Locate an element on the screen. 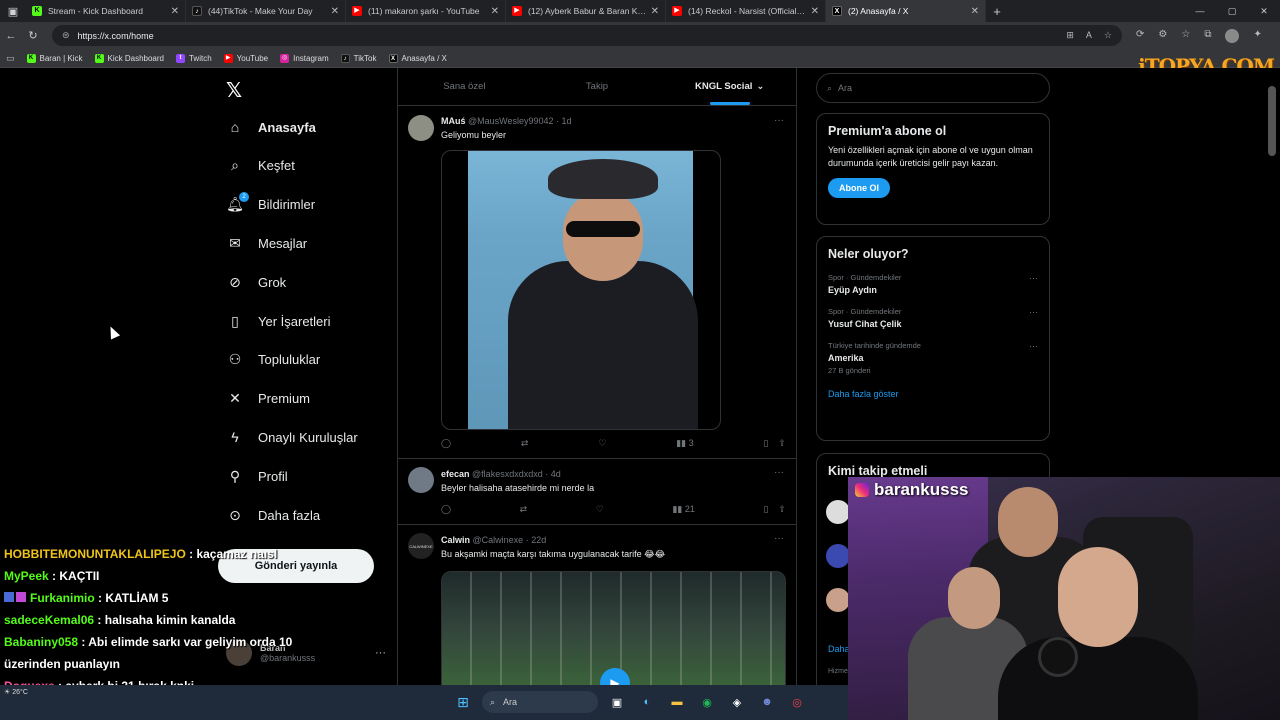 The width and height of the screenshot is (1280, 720). trend-item: Spor · Gündemdekiler Eyüp Aydın ··· is located at coordinates (933, 284).